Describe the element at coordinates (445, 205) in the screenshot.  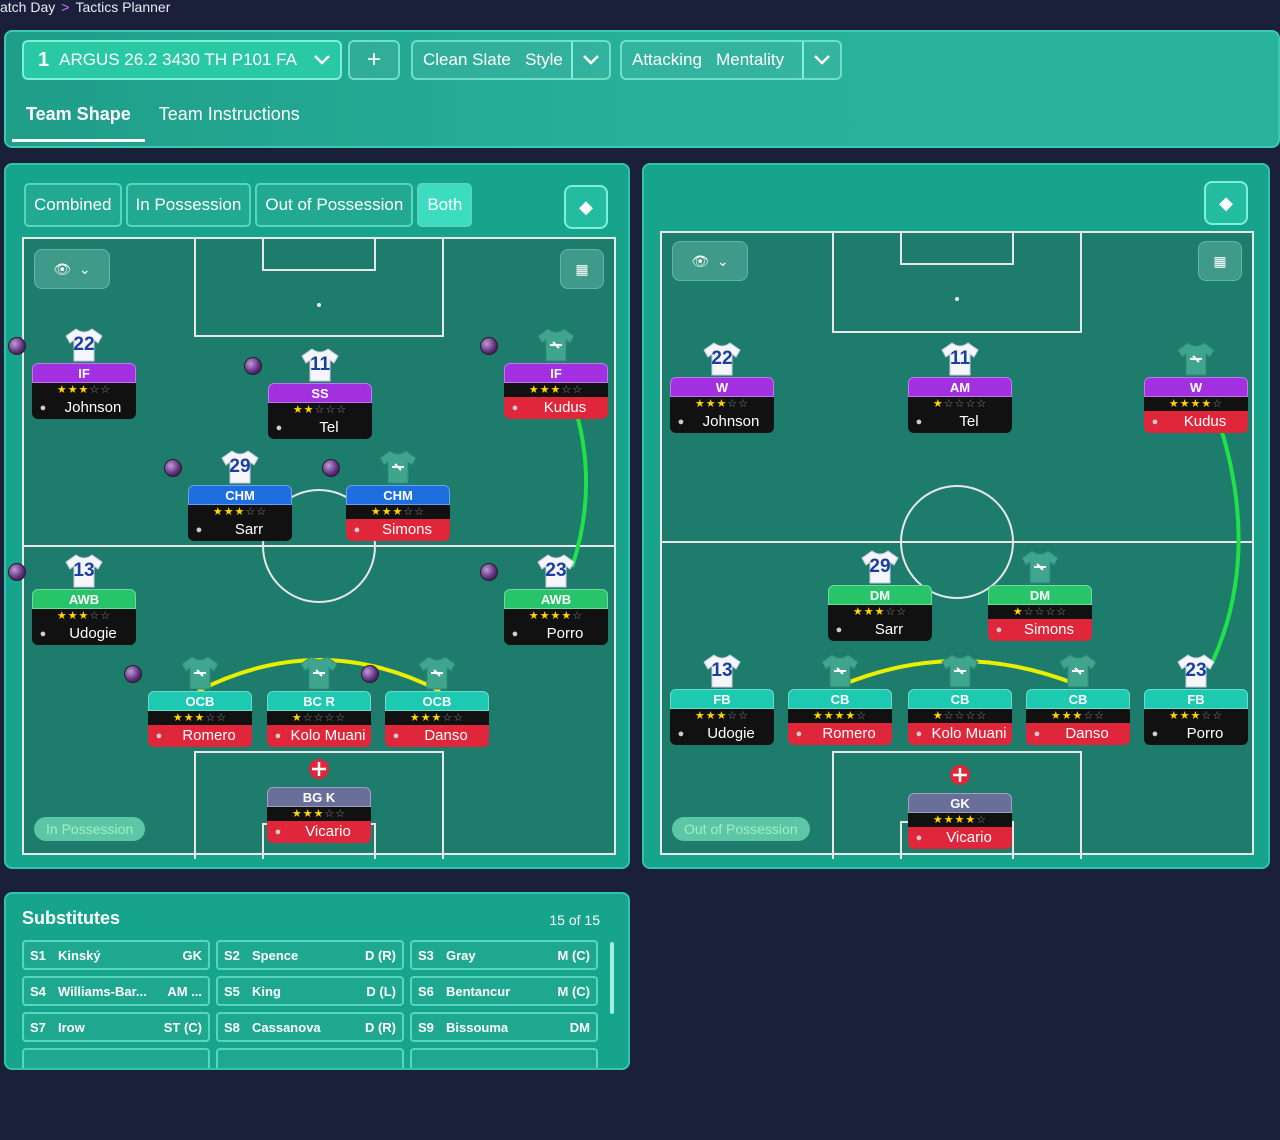
I see `segment-both: Both` at that location.